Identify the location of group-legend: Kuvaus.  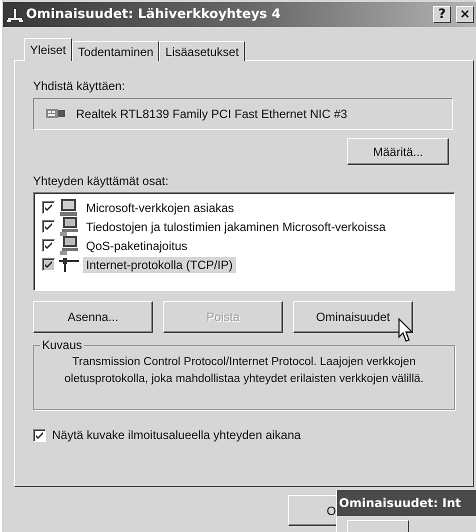
(62, 345).